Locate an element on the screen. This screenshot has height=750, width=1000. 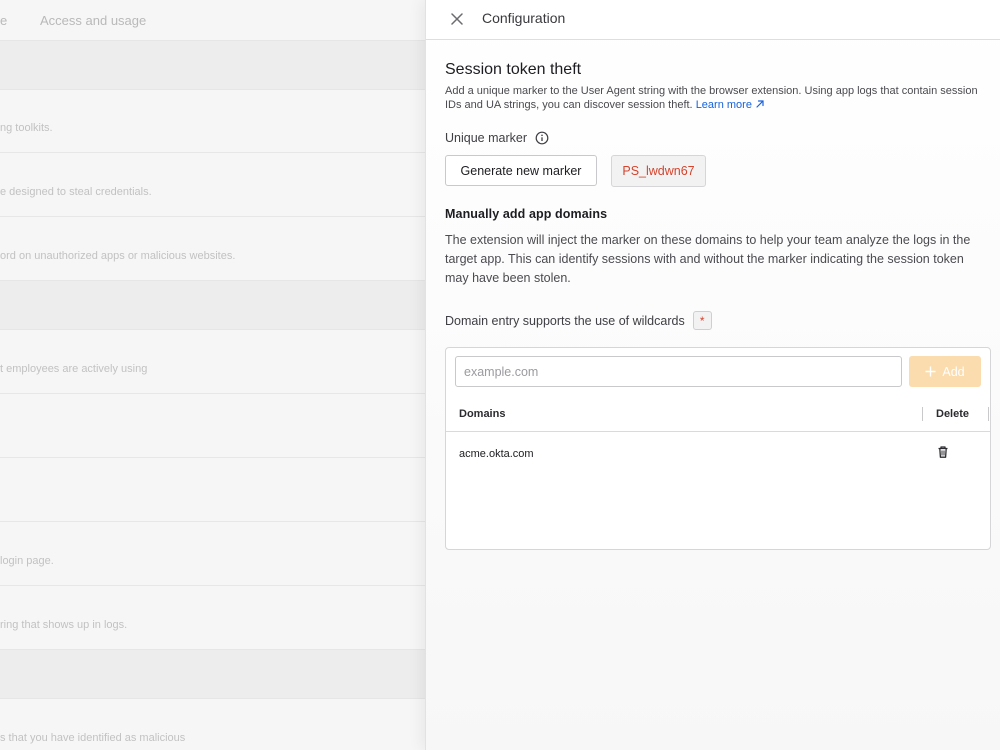
unique-marker-label-text: Unique marker is located at coordinates (486, 138).